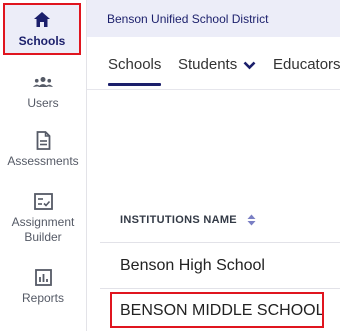 The width and height of the screenshot is (340, 331). I want to click on sidebar-item-label: Users, so click(43, 103).